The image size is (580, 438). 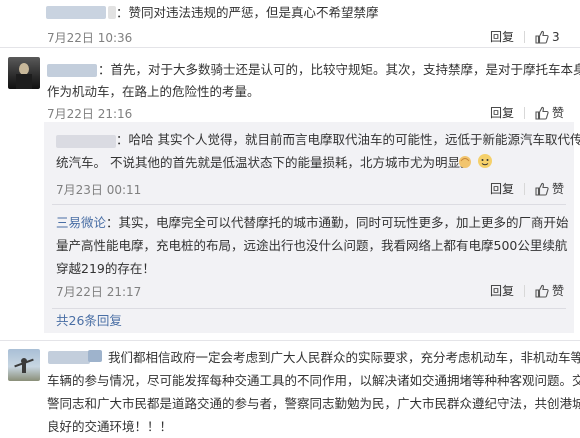 What do you see at coordinates (264, 162) in the screenshot?
I see `reply-text-line-2: 统汽车。 不说其他的首先就是低温状态下的能量损耗，北方城市尤为明显。` at bounding box center [264, 162].